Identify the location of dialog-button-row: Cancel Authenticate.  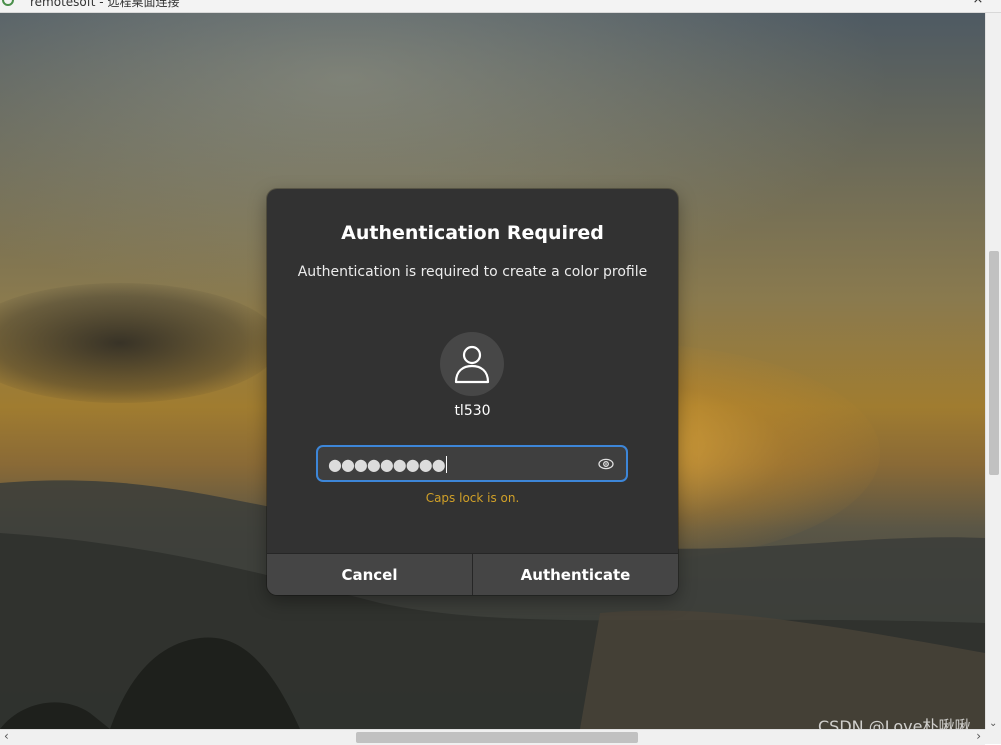
(472, 574).